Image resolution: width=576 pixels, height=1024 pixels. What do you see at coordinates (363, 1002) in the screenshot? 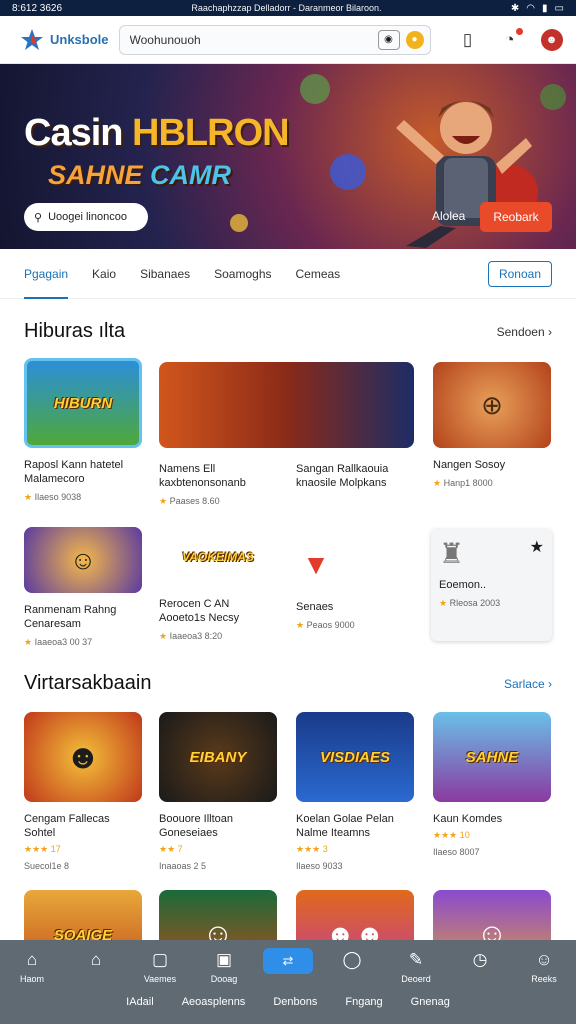
I see `bottom-label: Fngang` at bounding box center [363, 1002].